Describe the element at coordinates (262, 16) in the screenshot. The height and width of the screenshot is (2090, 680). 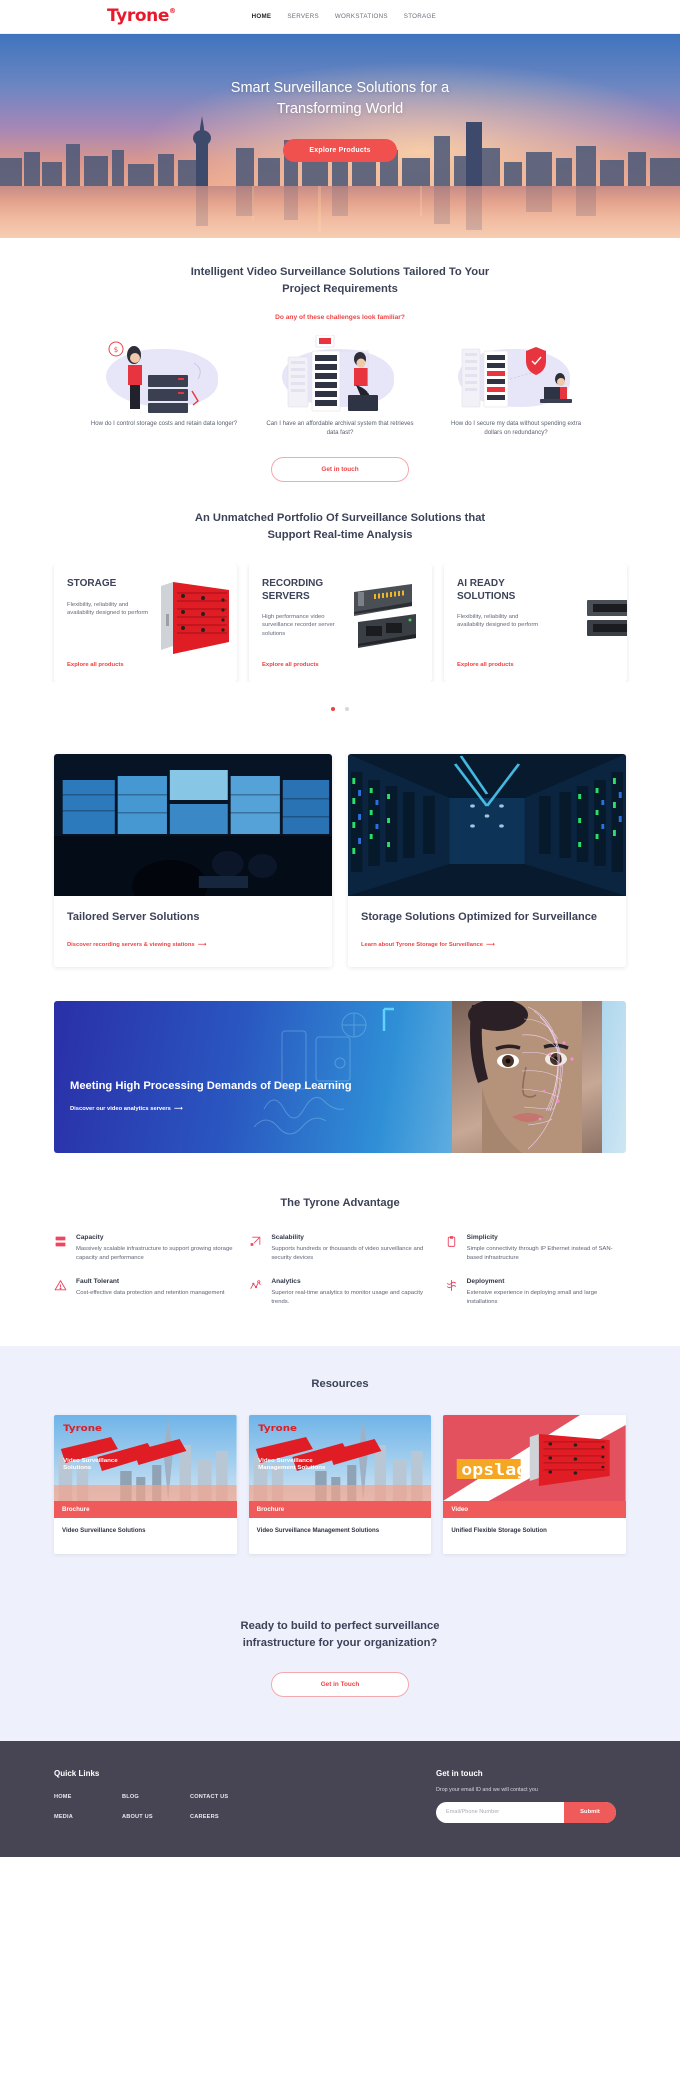
I see `nav-item-home: HOME` at that location.